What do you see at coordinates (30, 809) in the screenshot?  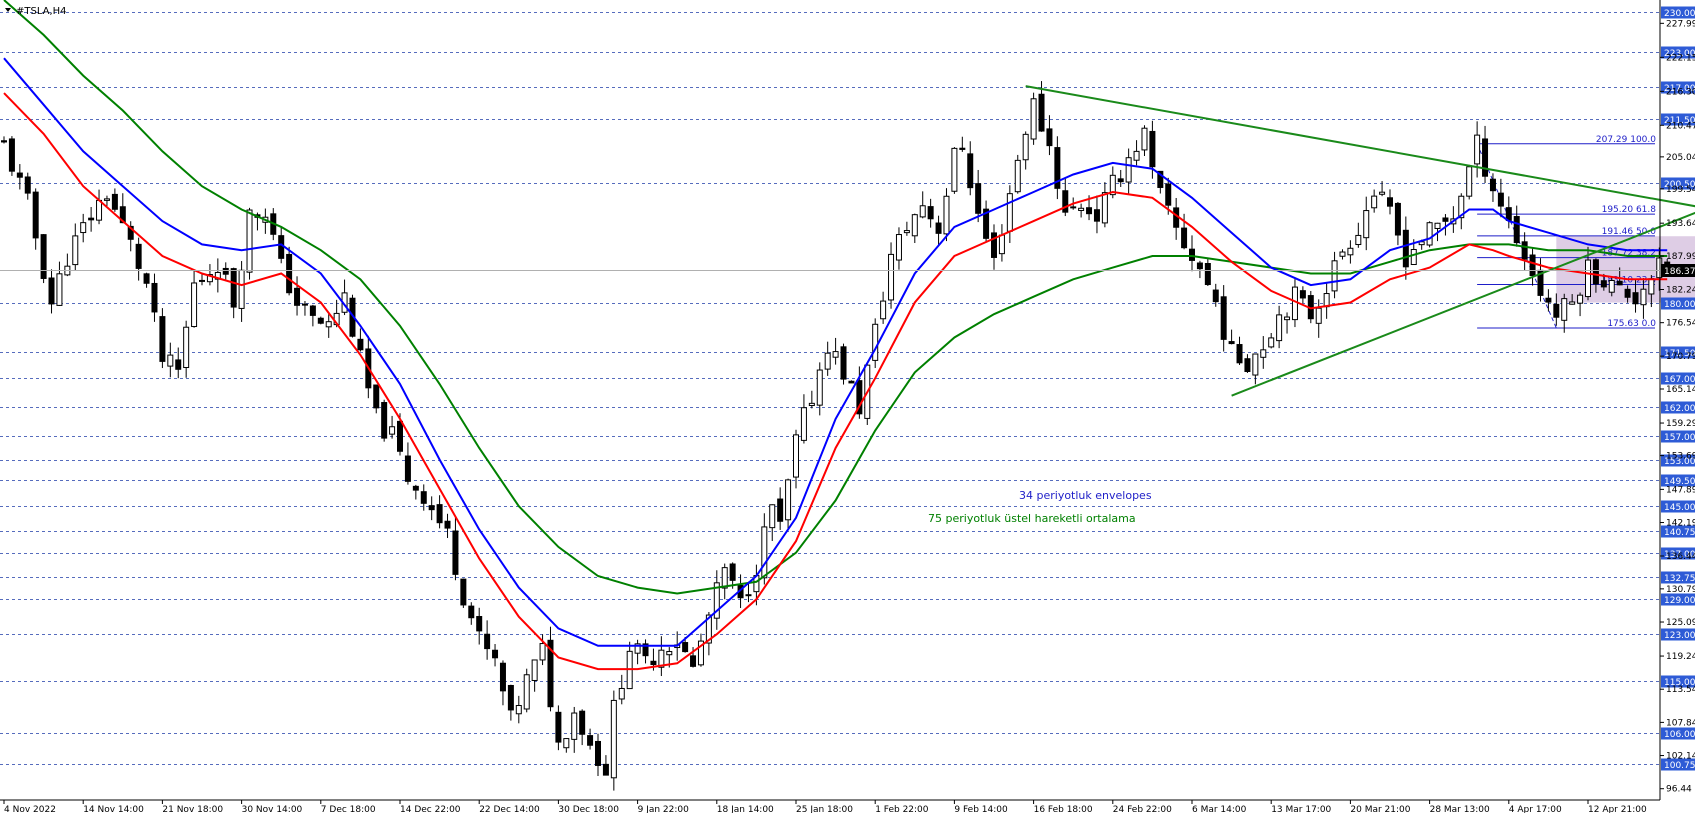 I see `x-tick-label: 4 Nov 2022` at bounding box center [30, 809].